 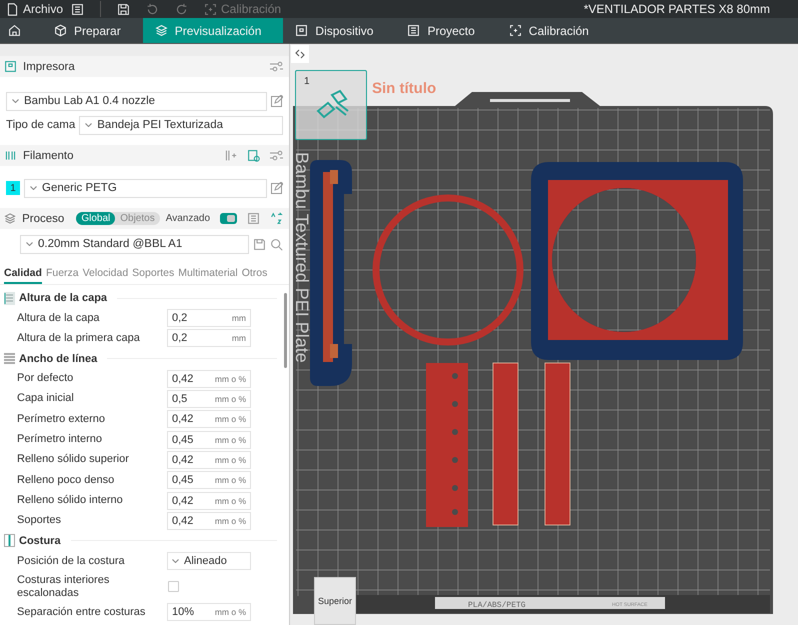 What do you see at coordinates (497, 605) in the screenshot?
I see `plate-material-label: PLA/ABS/PETG` at bounding box center [497, 605].